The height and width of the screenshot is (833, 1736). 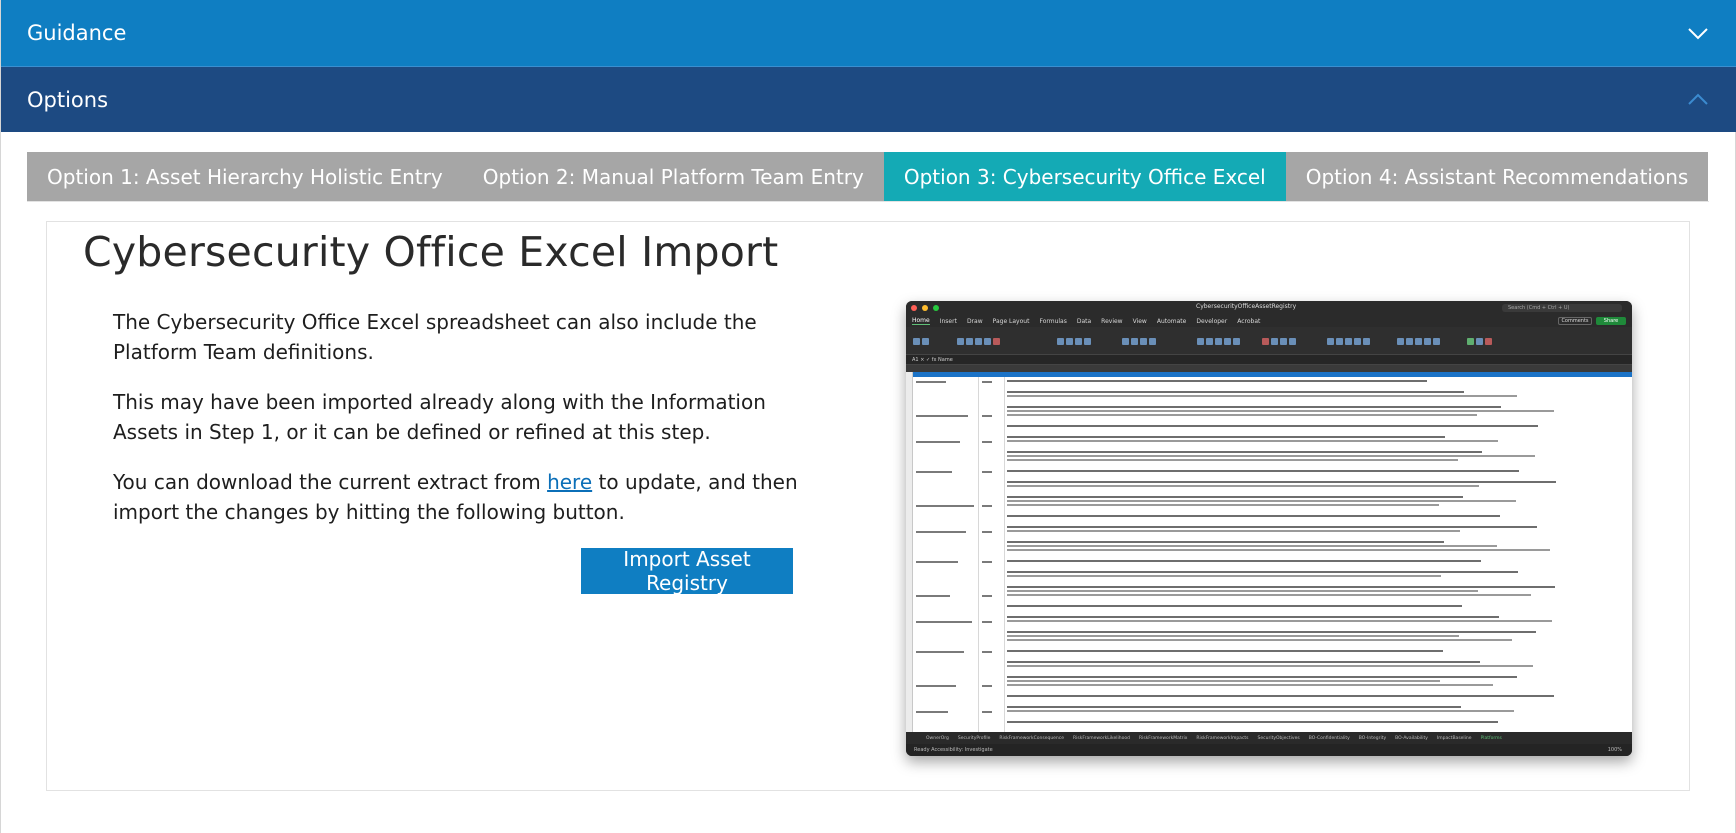 I want to click on ribbon-styles-group, so click(x=1279, y=347).